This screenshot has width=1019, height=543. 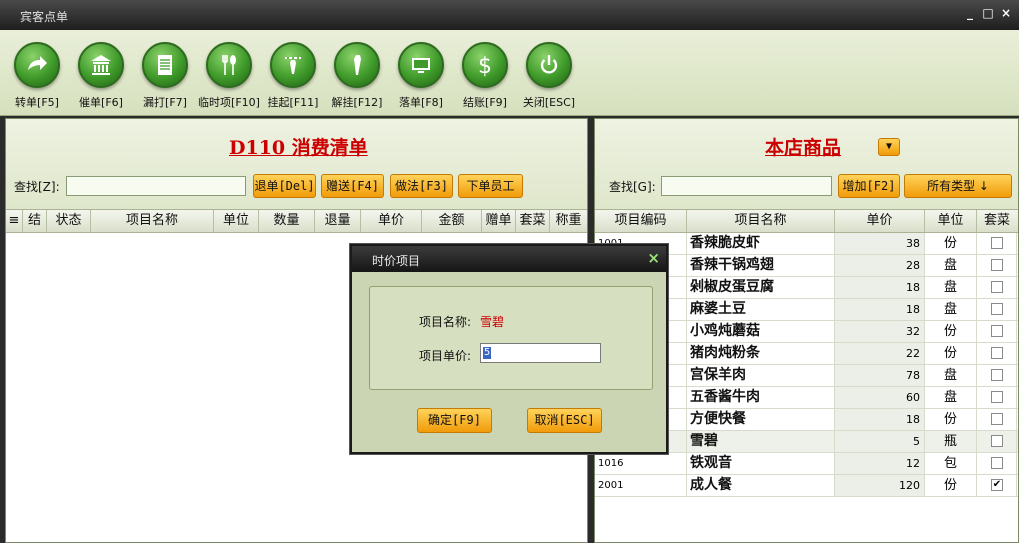 I want to click on item-price-cell: 120, so click(x=880, y=485).